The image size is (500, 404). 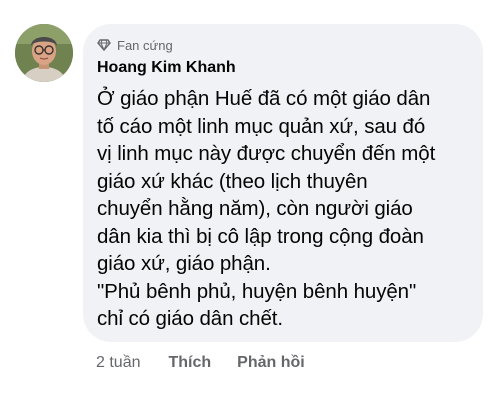 What do you see at coordinates (261, 126) in the screenshot?
I see `comment-line: tố cáo một linh mục quản xứ, sau đó` at bounding box center [261, 126].